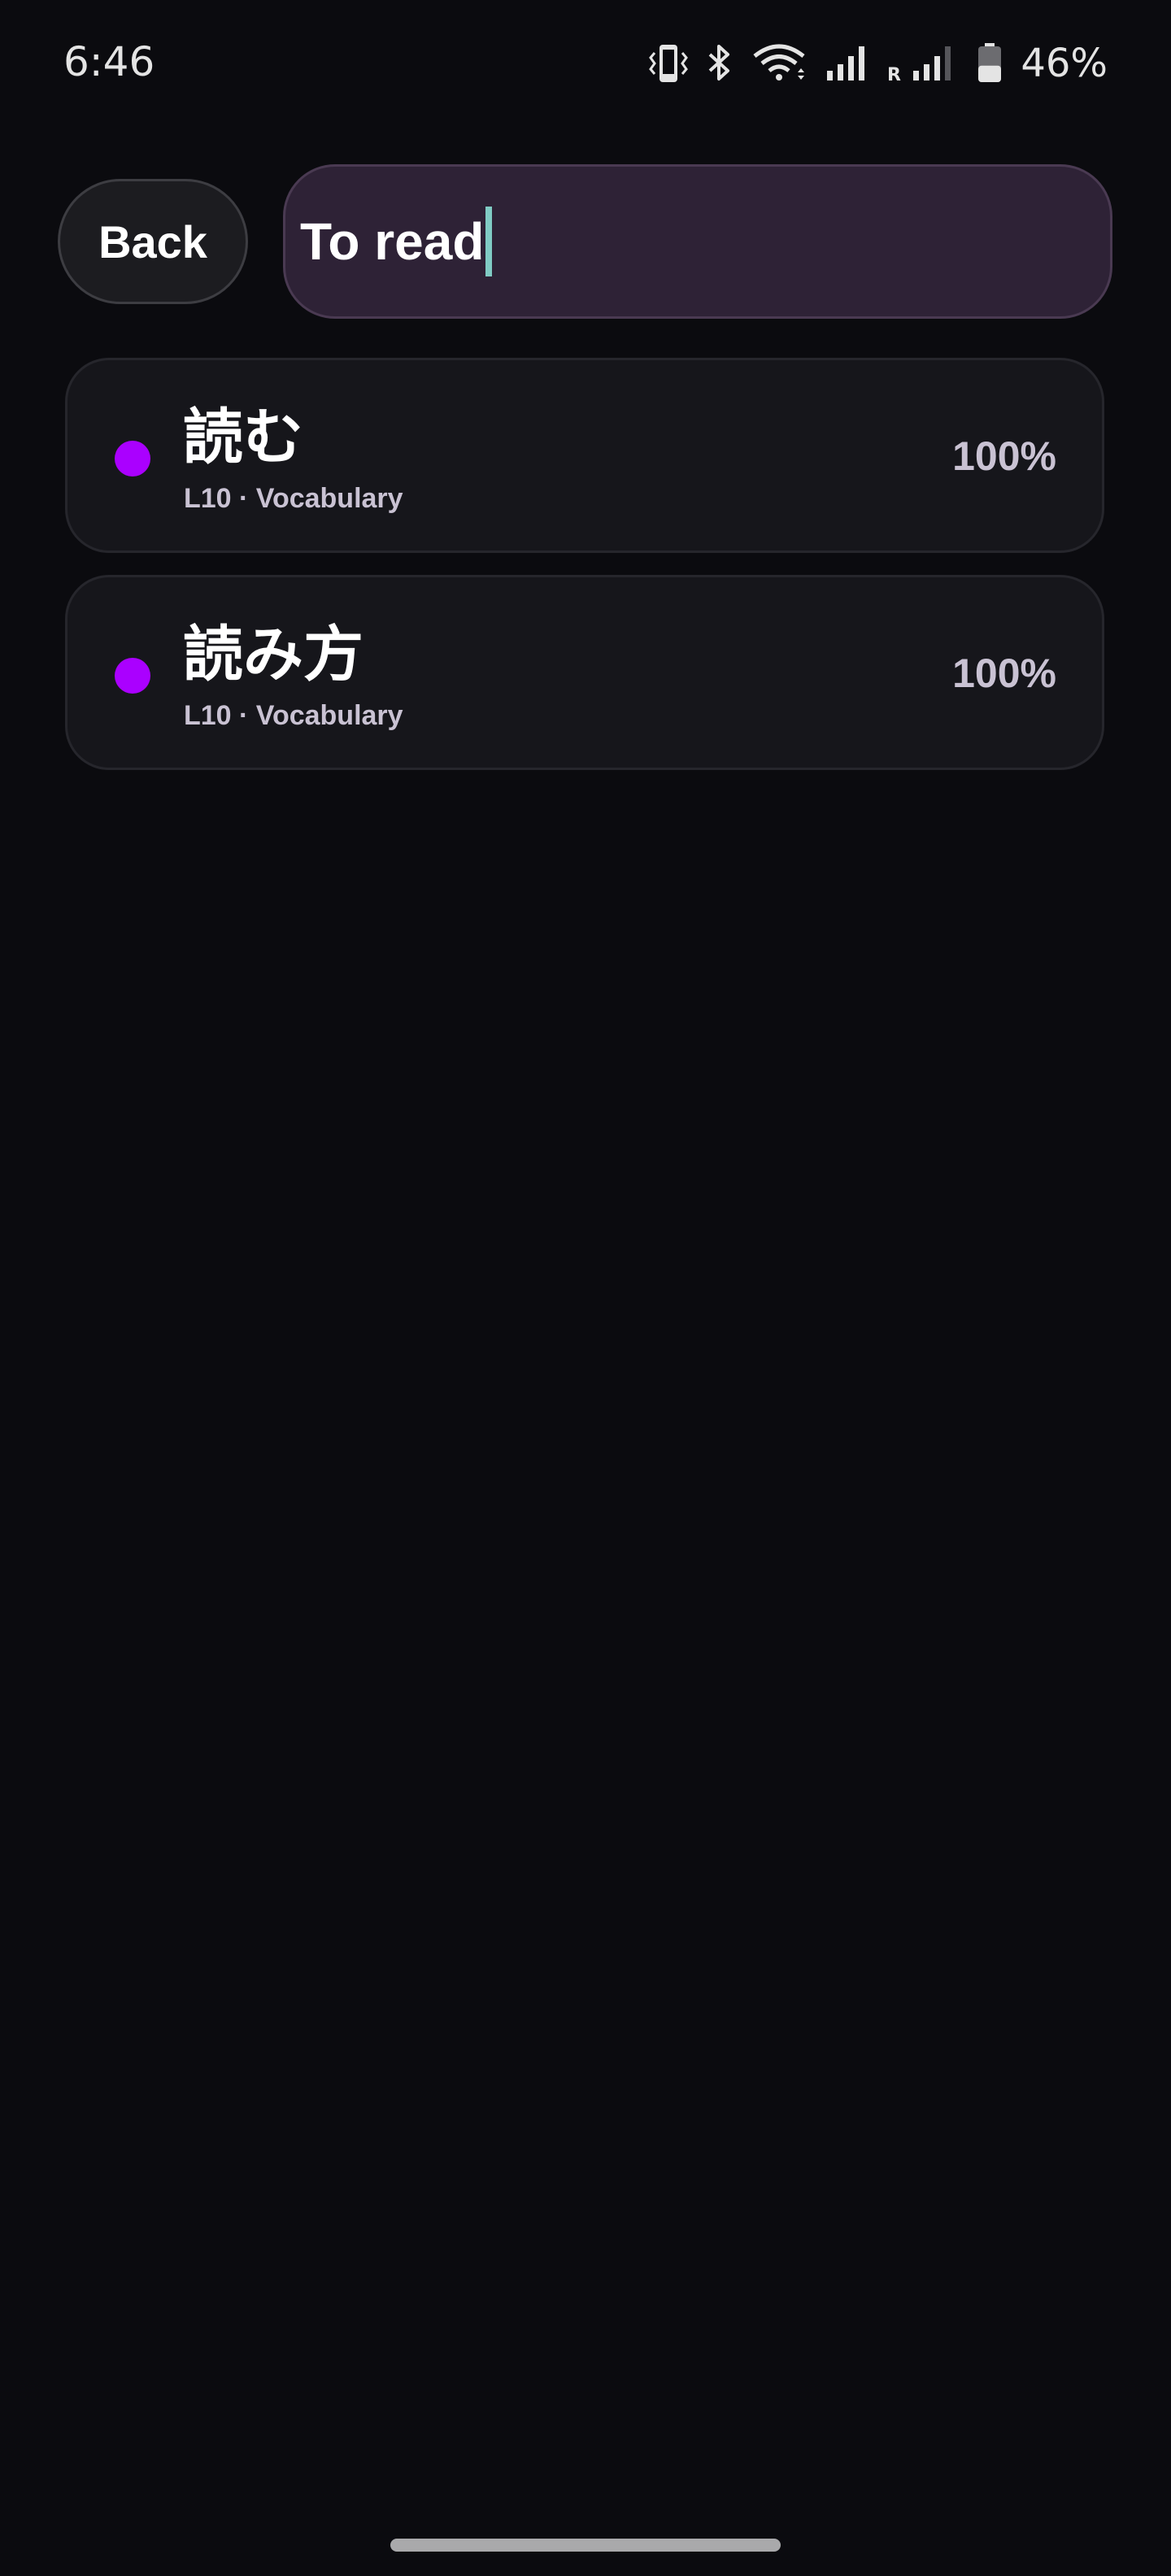 The height and width of the screenshot is (2576, 1171). Describe the element at coordinates (922, 63) in the screenshot. I see `roaming-signal-icon: R` at that location.